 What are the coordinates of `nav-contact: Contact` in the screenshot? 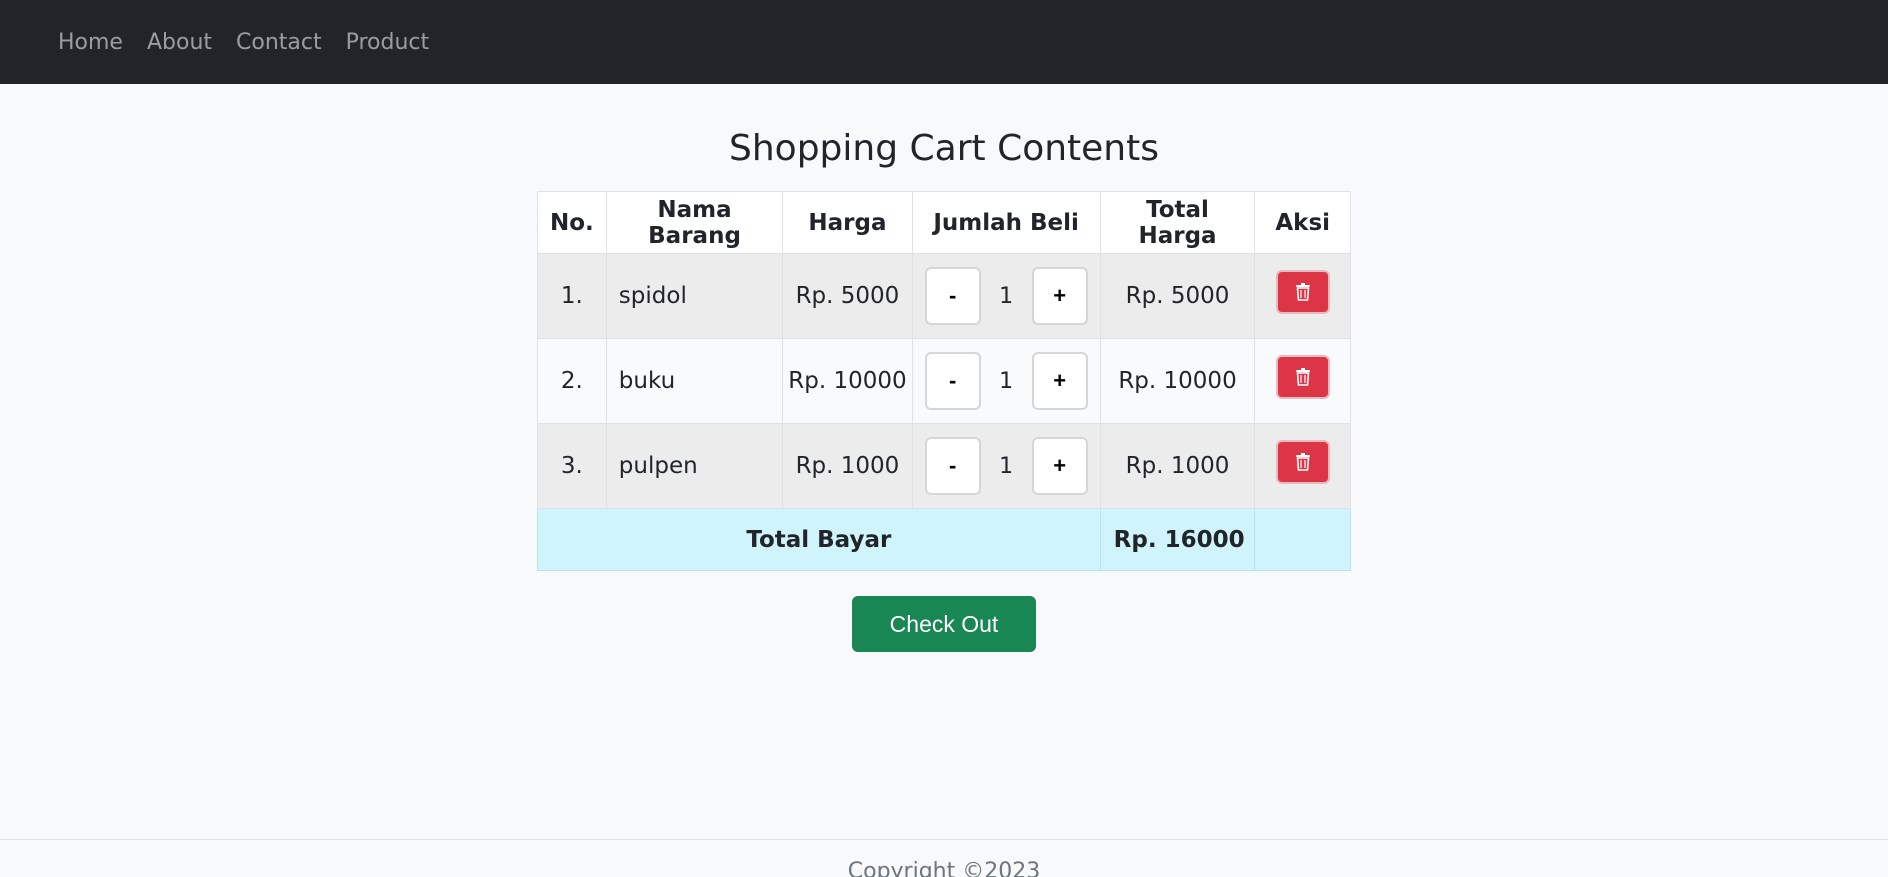 It's located at (279, 42).